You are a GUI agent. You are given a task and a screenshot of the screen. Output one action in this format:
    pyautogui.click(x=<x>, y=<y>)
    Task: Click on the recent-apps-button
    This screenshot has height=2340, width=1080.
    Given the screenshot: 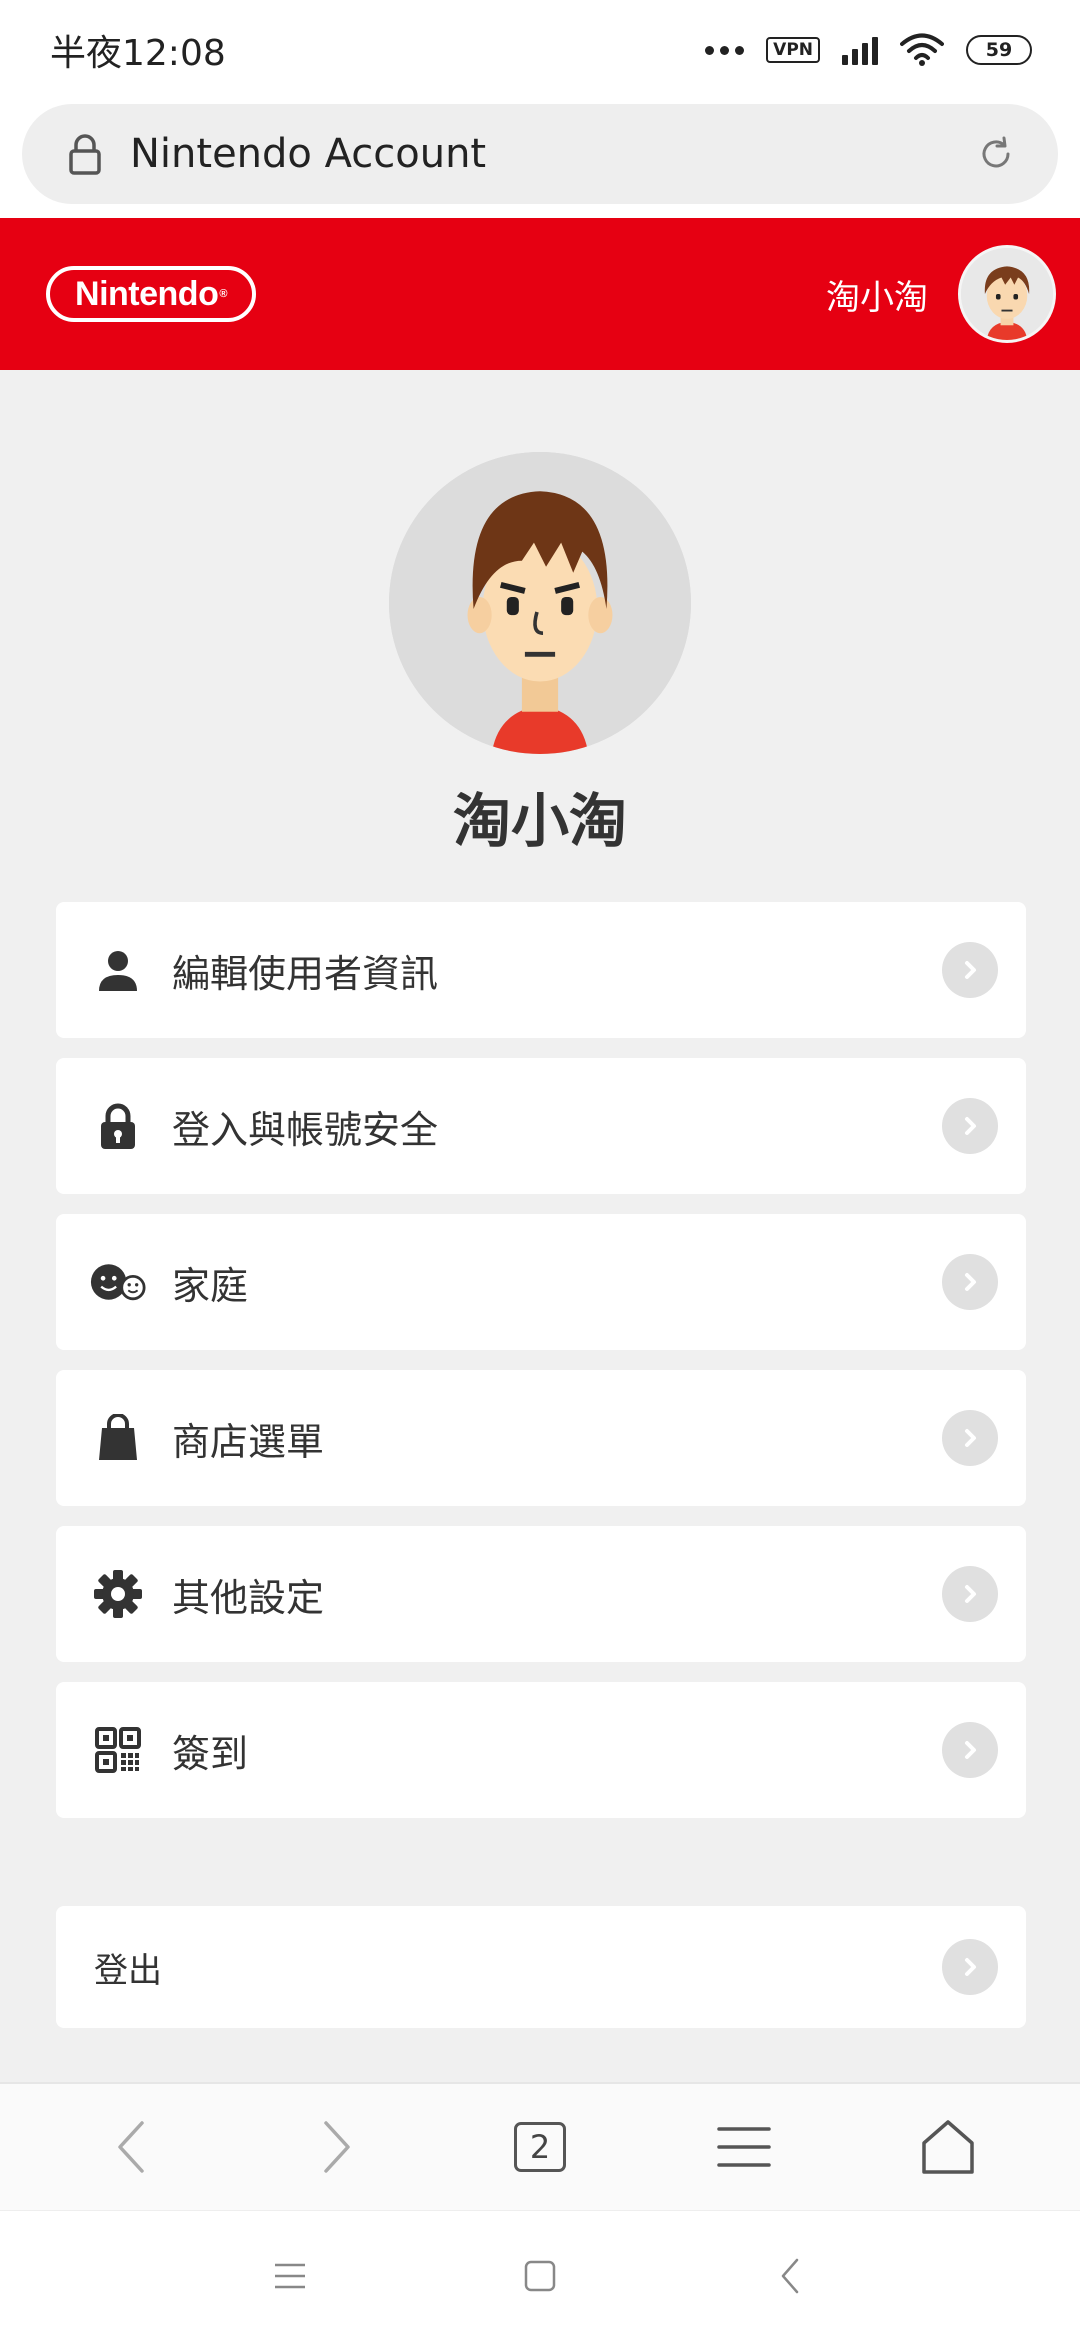 What is the action you would take?
    pyautogui.click(x=290, y=2276)
    